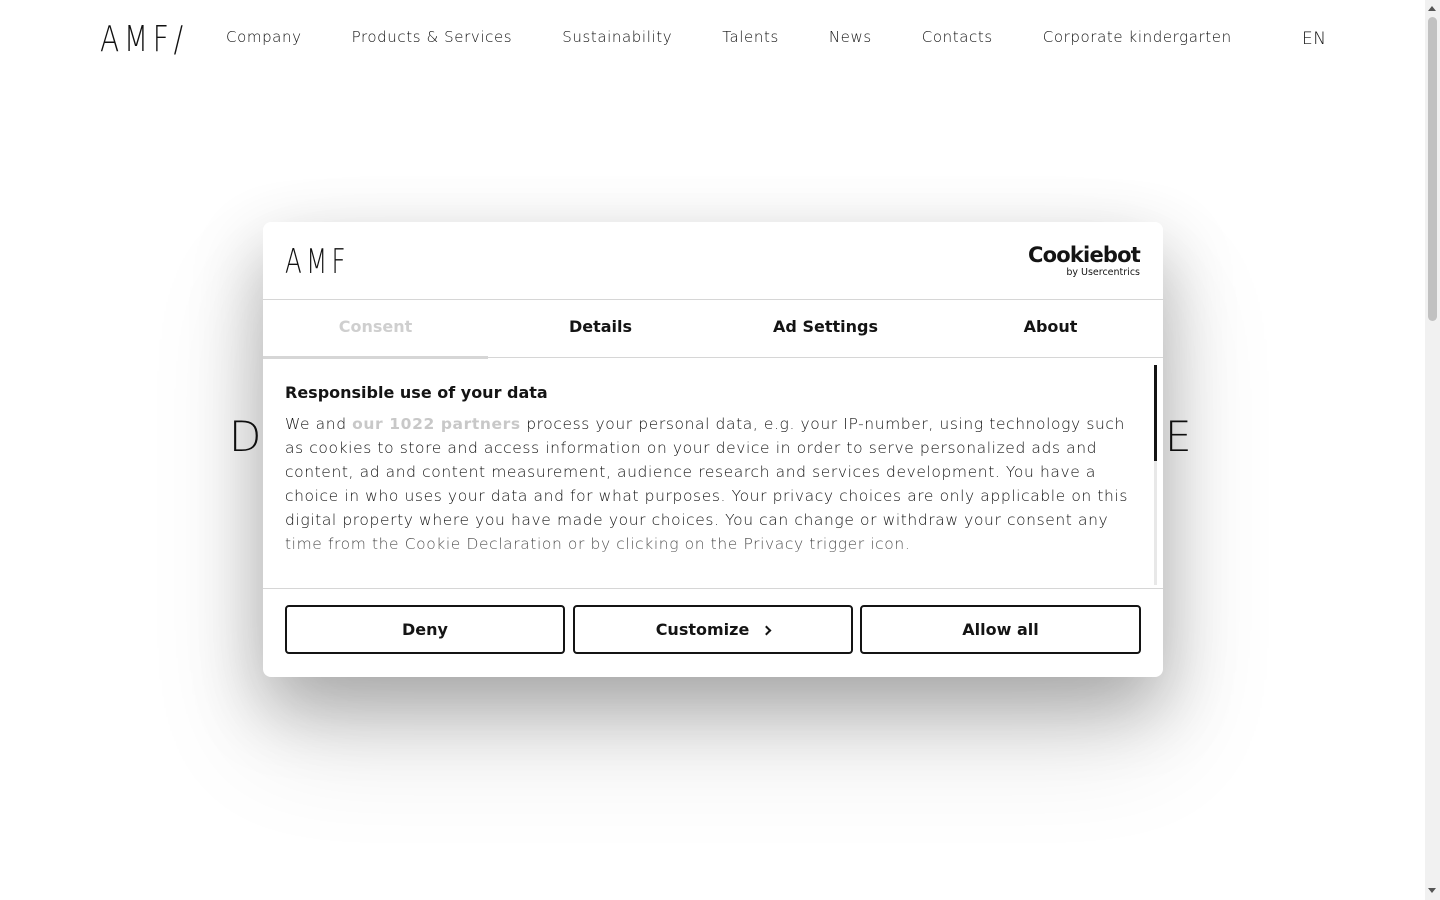 This screenshot has width=1440, height=900. What do you see at coordinates (1084, 255) in the screenshot?
I see `cookiebot-name: Cookiebot` at bounding box center [1084, 255].